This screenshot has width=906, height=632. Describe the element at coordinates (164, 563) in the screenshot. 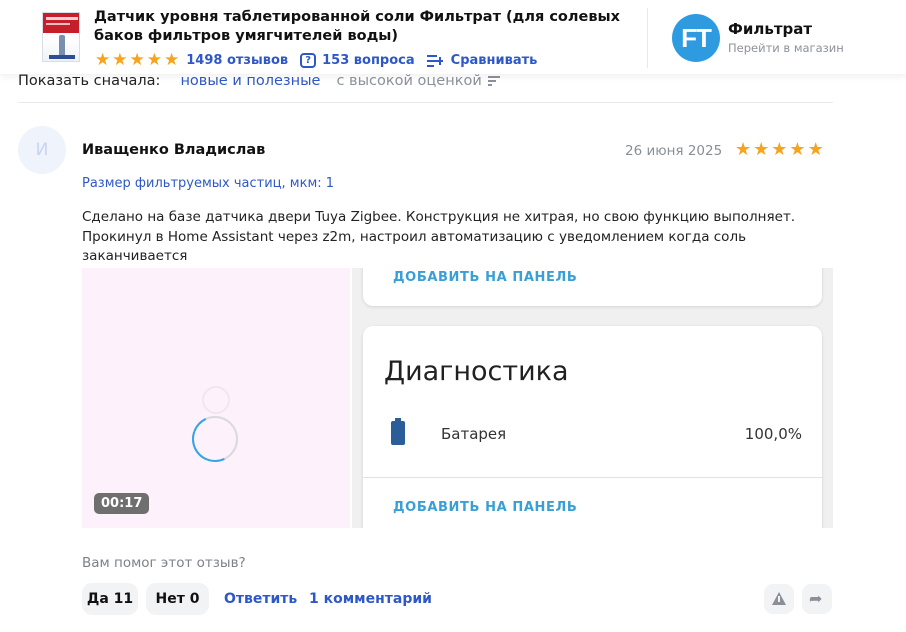

I see `helpful-question: Вам помог этот отзыв?` at that location.